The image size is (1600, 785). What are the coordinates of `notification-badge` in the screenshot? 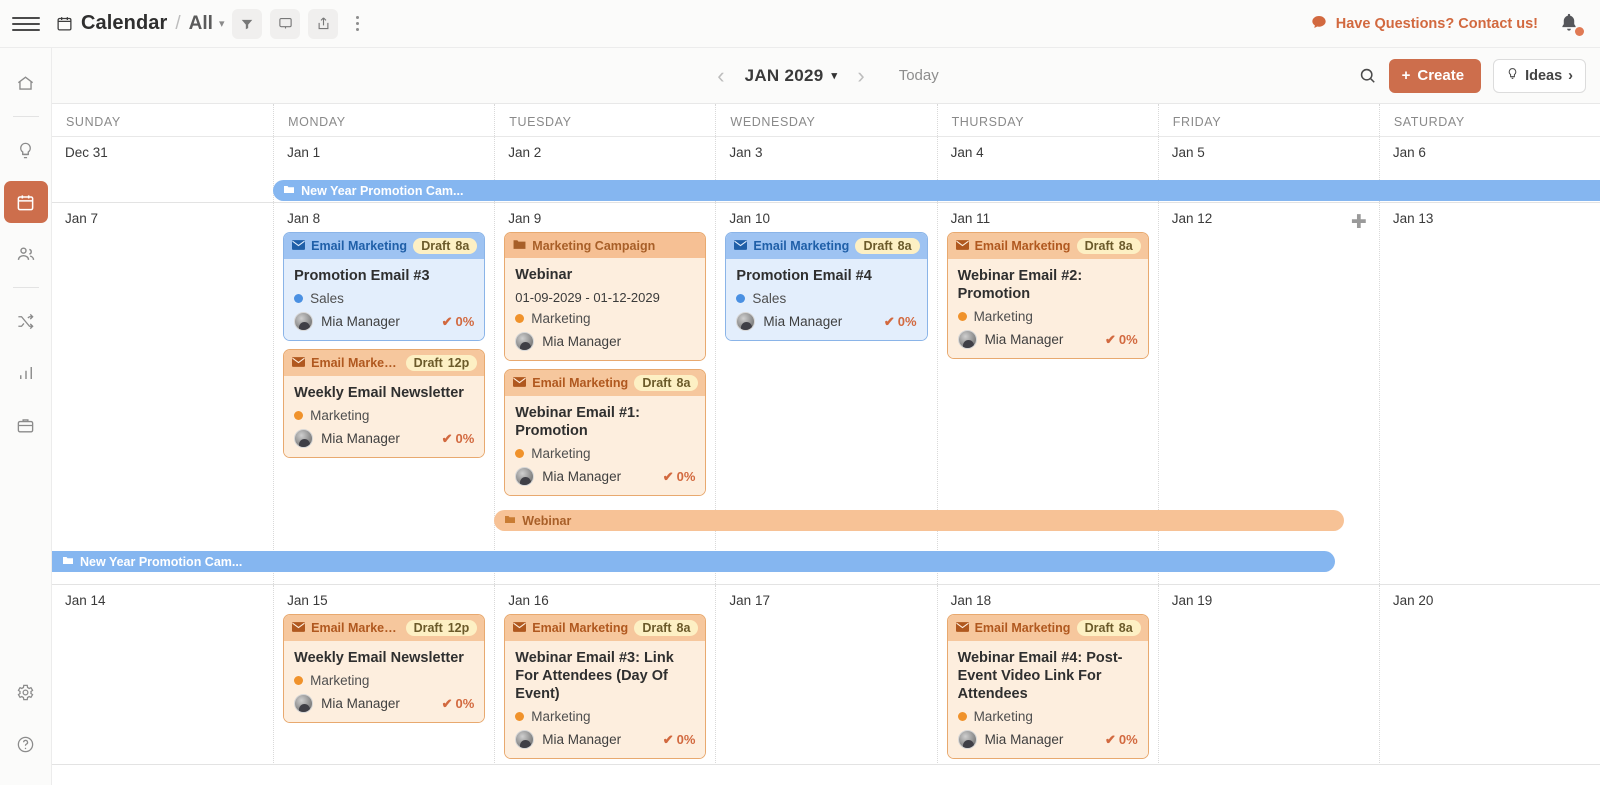 It's located at (1579, 31).